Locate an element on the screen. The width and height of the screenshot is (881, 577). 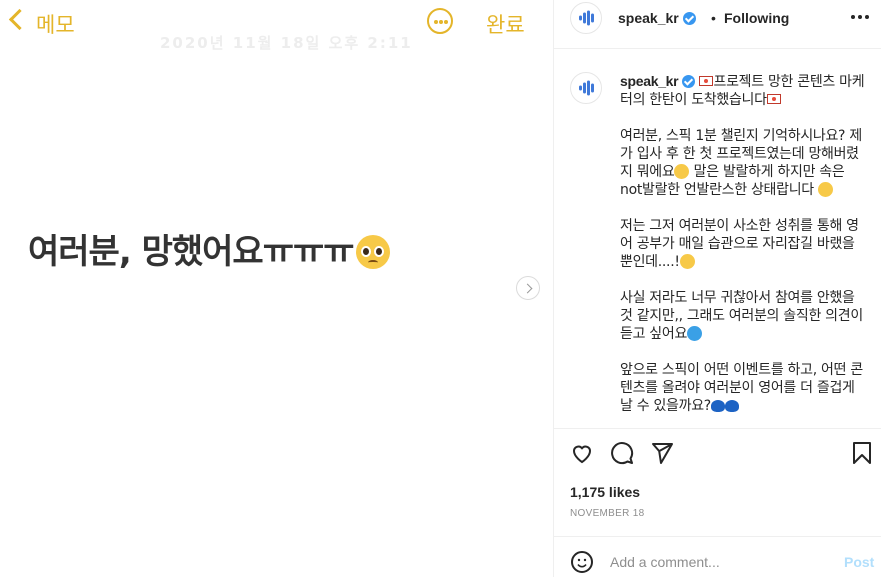
chevron-right-icon is located at coordinates (527, 288).